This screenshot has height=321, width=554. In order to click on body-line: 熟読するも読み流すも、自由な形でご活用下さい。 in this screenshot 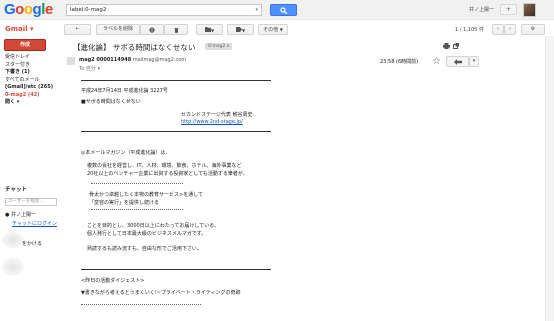, I will do `click(144, 249)`.